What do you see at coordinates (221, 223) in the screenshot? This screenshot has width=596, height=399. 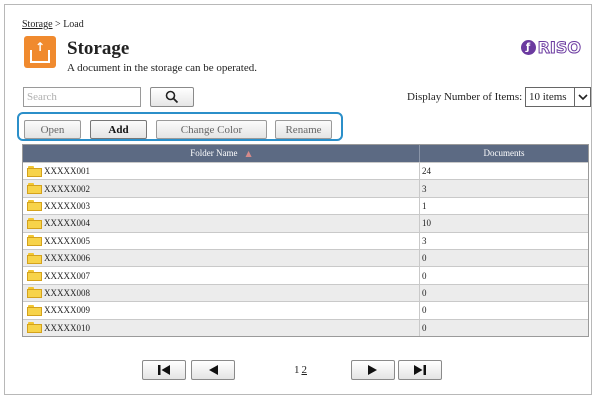 I see `folder-name-cell: XXXXX004` at bounding box center [221, 223].